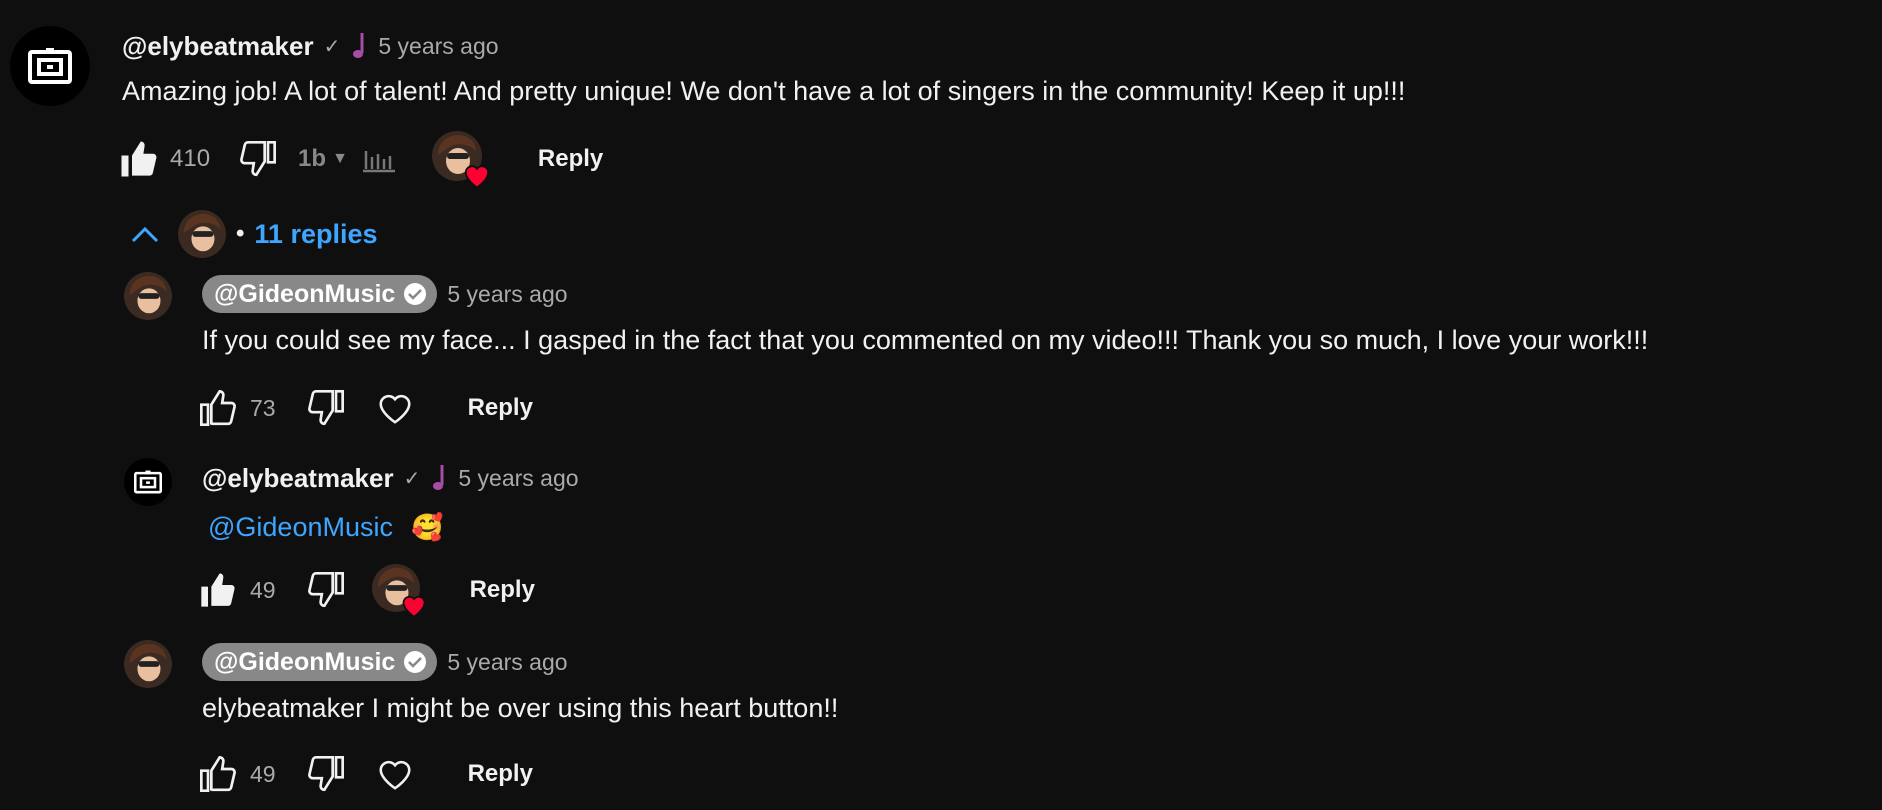 The height and width of the screenshot is (810, 1882). I want to click on creator-tag-icon: 1b, so click(312, 158).